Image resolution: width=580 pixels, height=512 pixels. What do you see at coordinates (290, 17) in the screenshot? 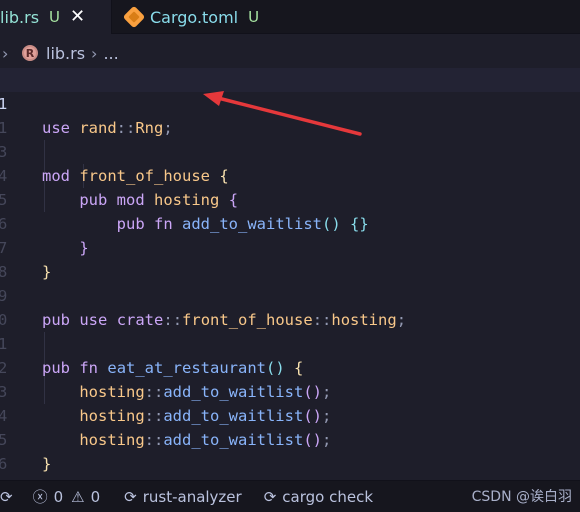
I see `tab-bar: lib.rs U ✕ Cargo.toml U` at bounding box center [290, 17].